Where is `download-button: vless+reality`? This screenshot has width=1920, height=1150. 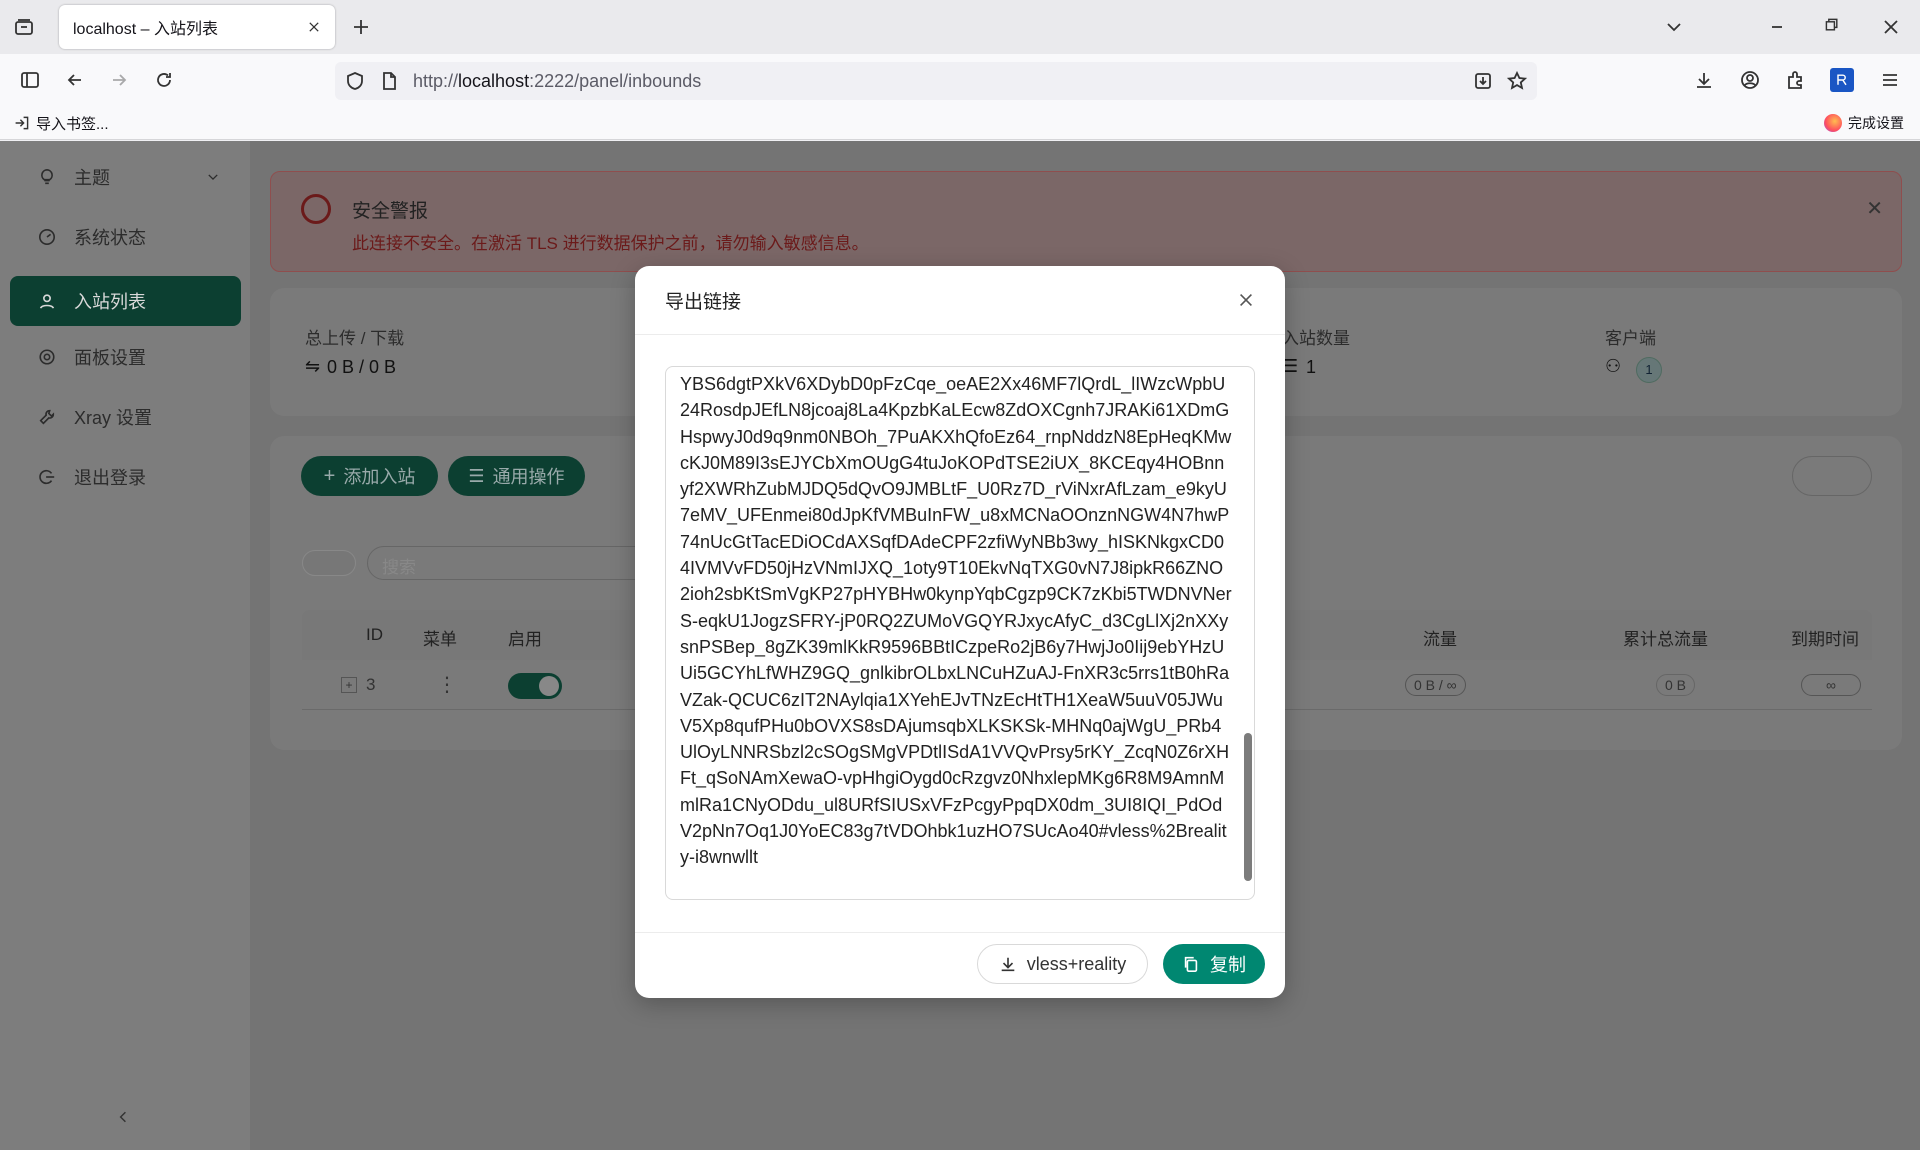
download-button: vless+reality is located at coordinates (1062, 964).